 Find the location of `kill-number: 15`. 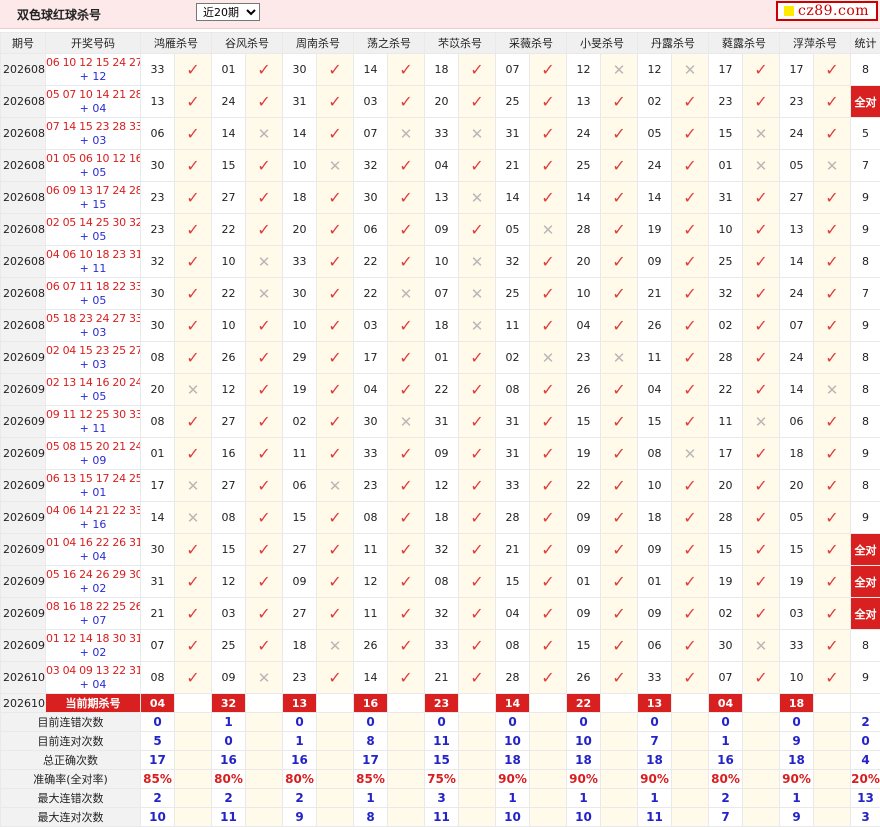

kill-number: 15 is located at coordinates (726, 550).